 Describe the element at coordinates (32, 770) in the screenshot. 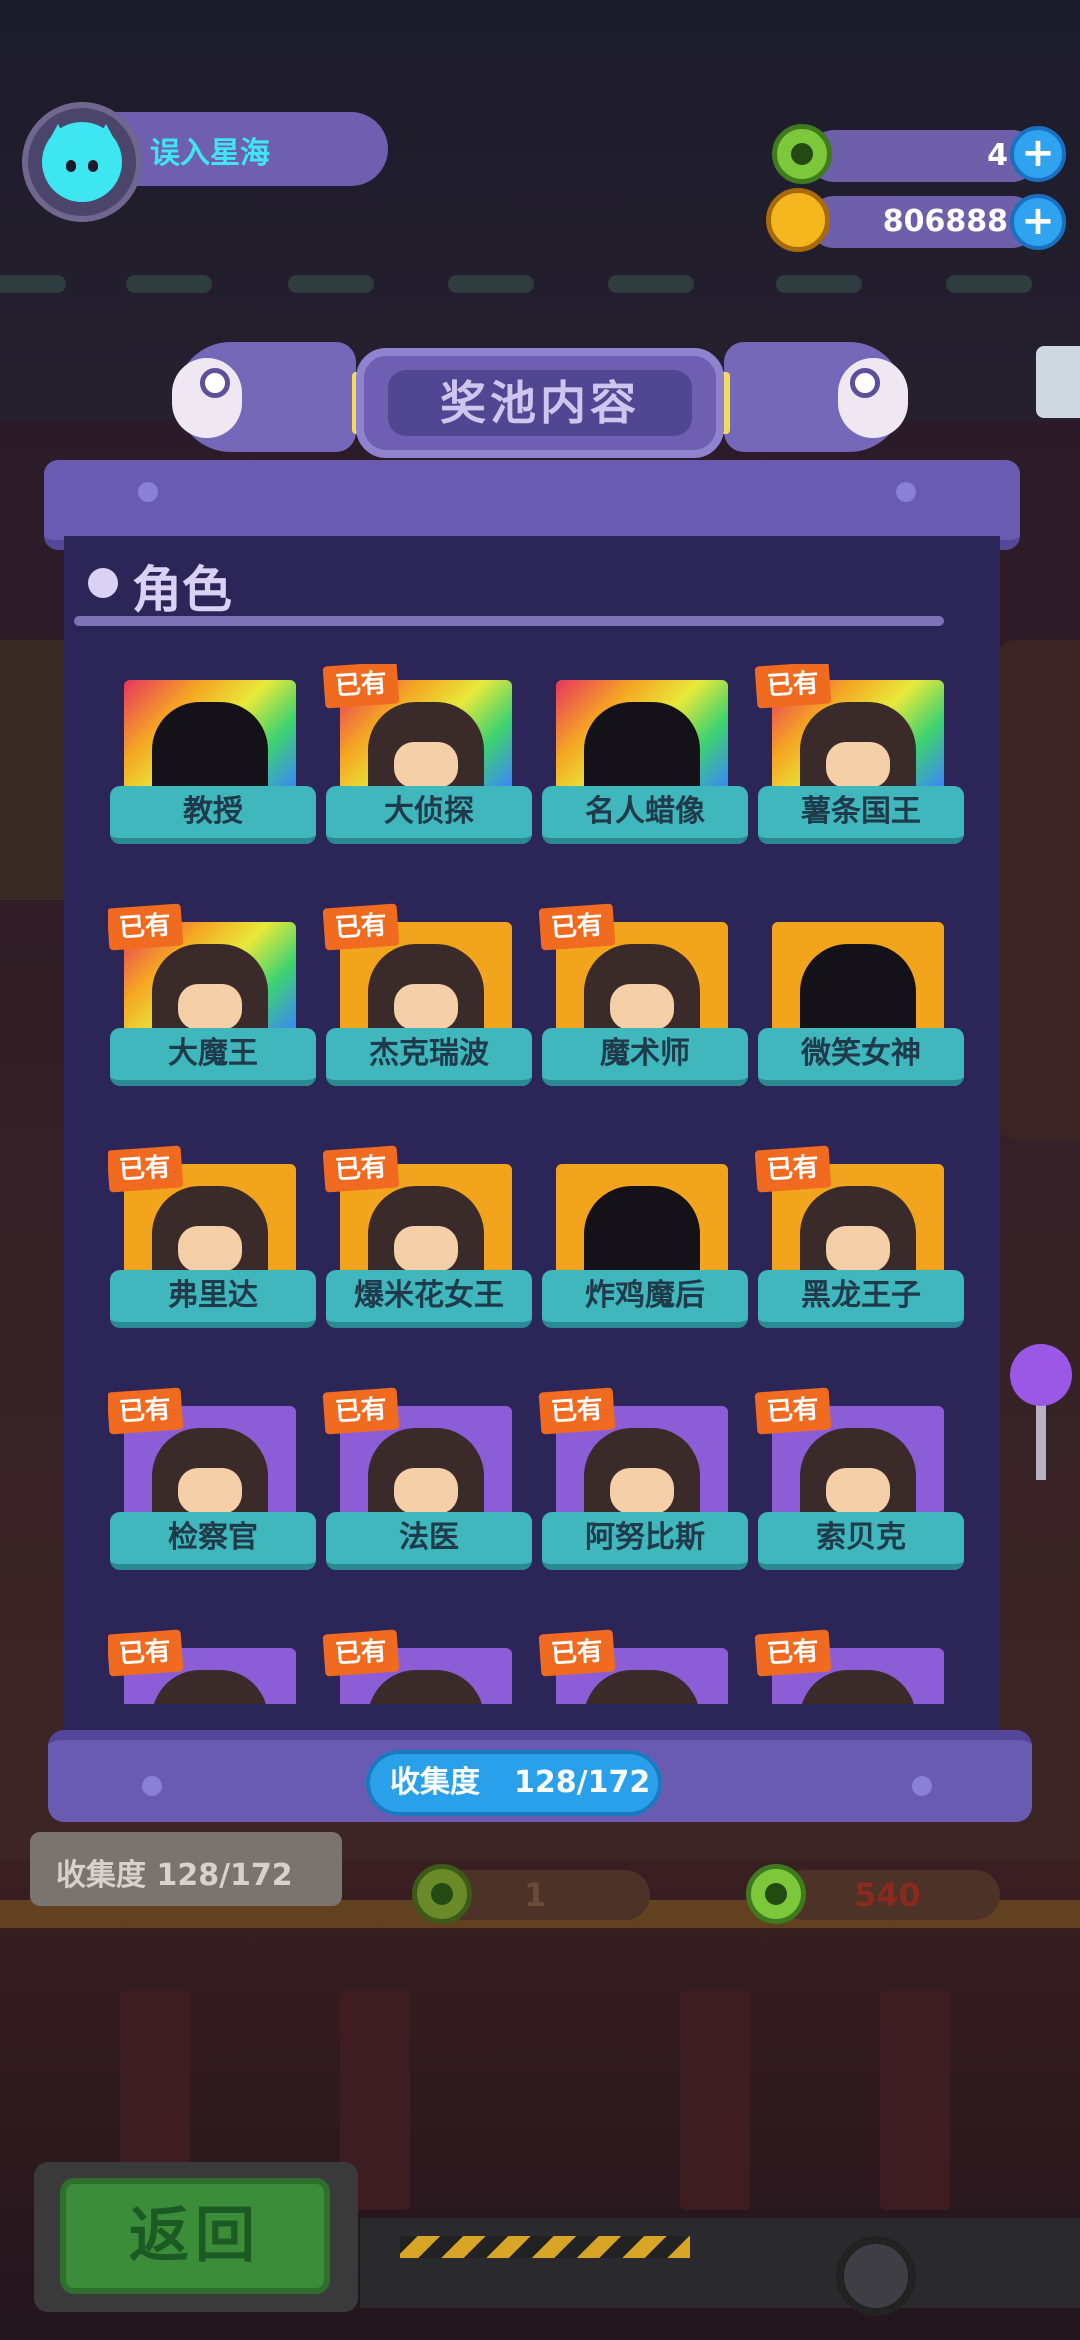

I see `background-left-shelf` at that location.